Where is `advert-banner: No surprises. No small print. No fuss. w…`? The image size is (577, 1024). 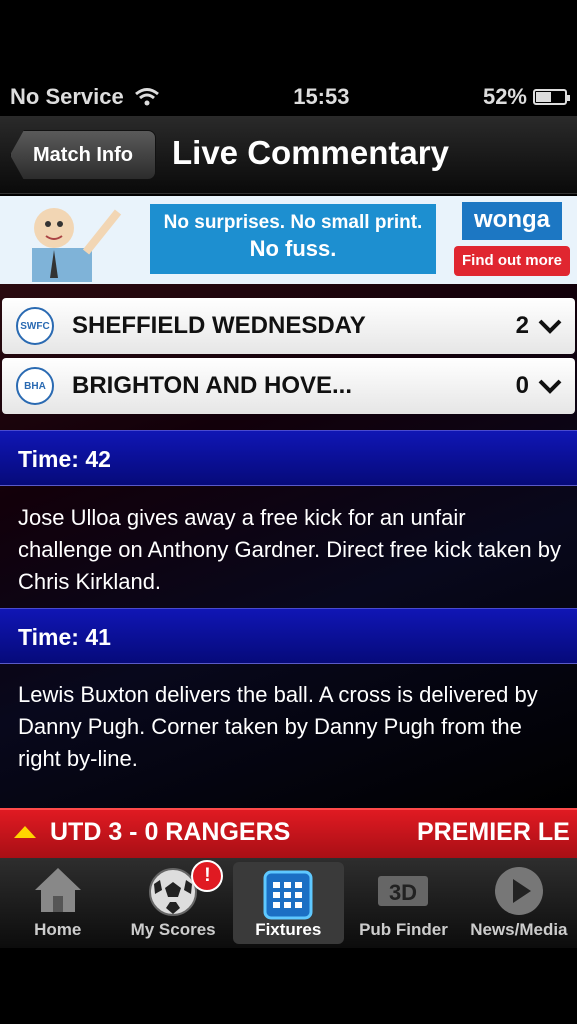
advert-banner: No surprises. No small print. No fuss. w… is located at coordinates (288, 240).